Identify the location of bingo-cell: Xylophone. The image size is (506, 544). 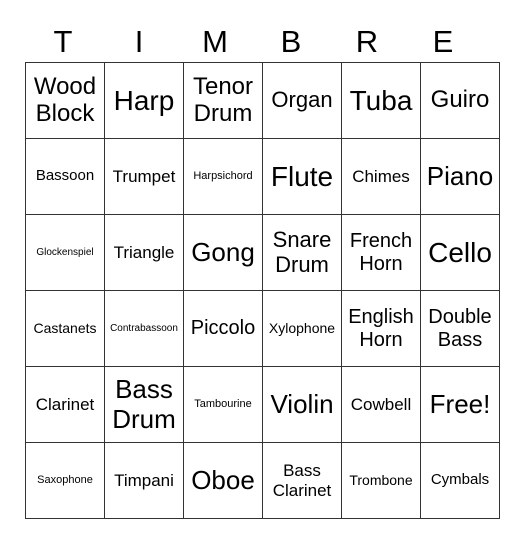
(302, 328).